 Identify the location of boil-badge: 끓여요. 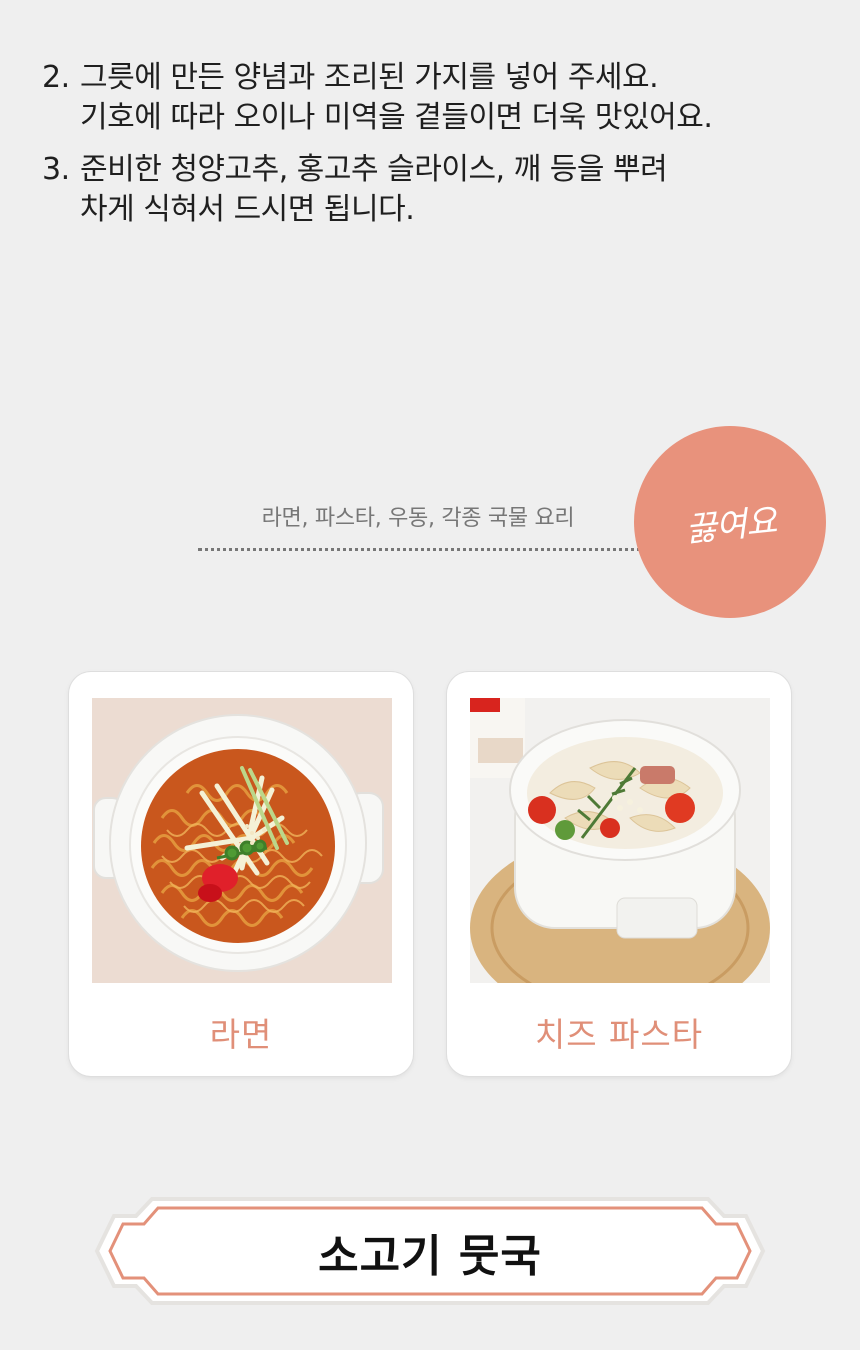
(730, 522).